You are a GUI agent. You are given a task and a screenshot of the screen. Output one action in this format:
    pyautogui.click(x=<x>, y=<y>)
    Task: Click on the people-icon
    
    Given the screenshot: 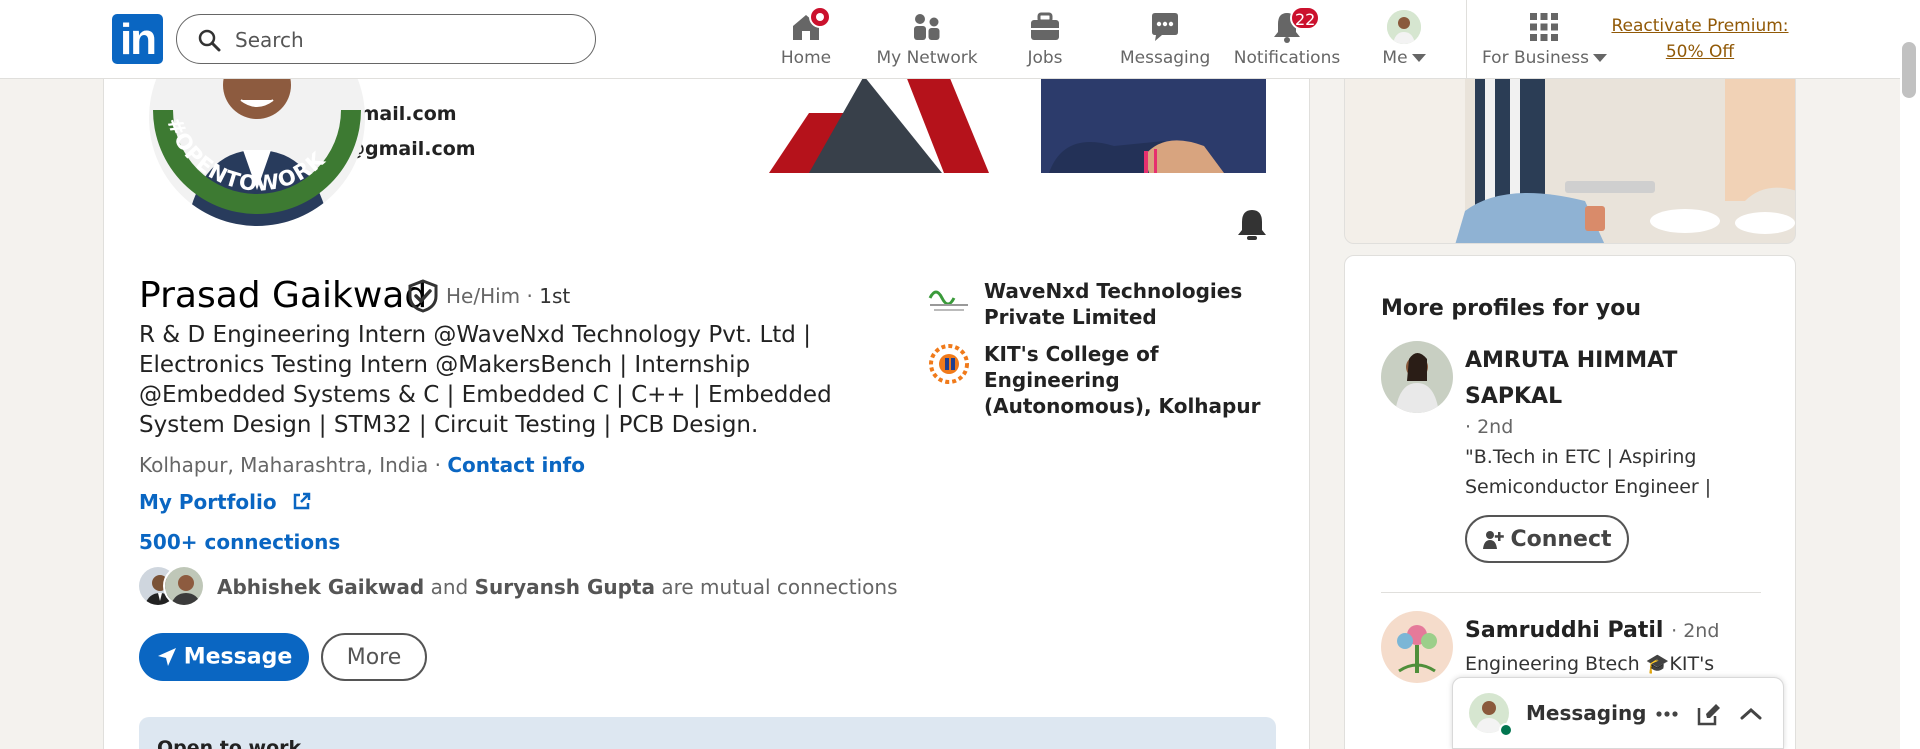 What is the action you would take?
    pyautogui.click(x=927, y=27)
    